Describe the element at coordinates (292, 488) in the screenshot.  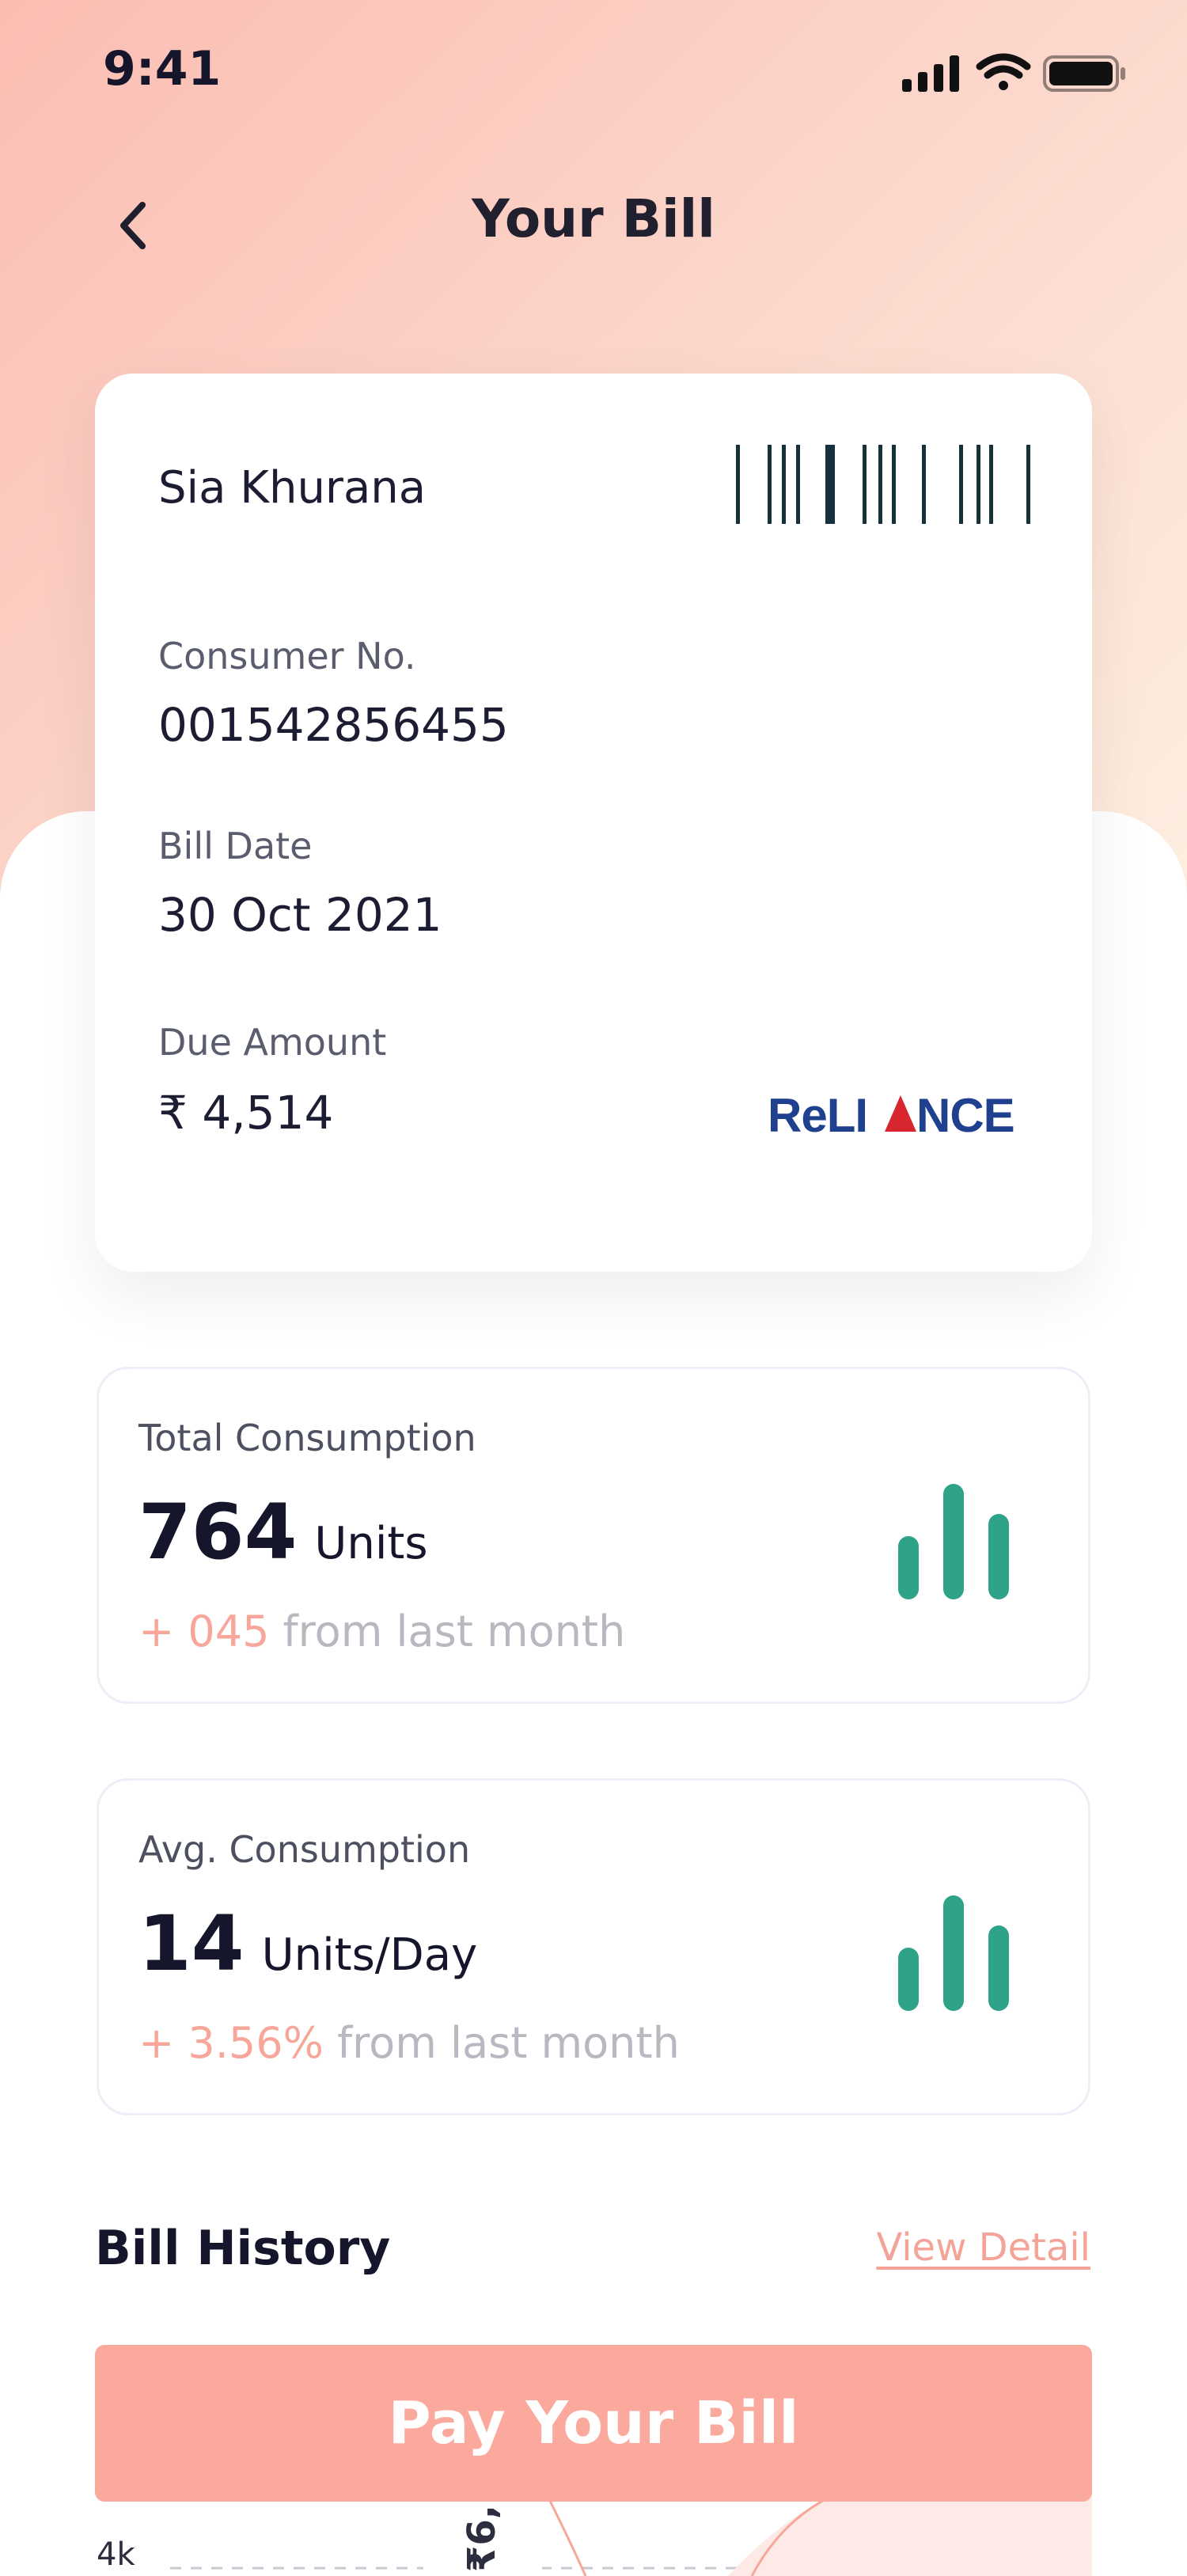
I see `customer-name: Sia Khurana` at that location.